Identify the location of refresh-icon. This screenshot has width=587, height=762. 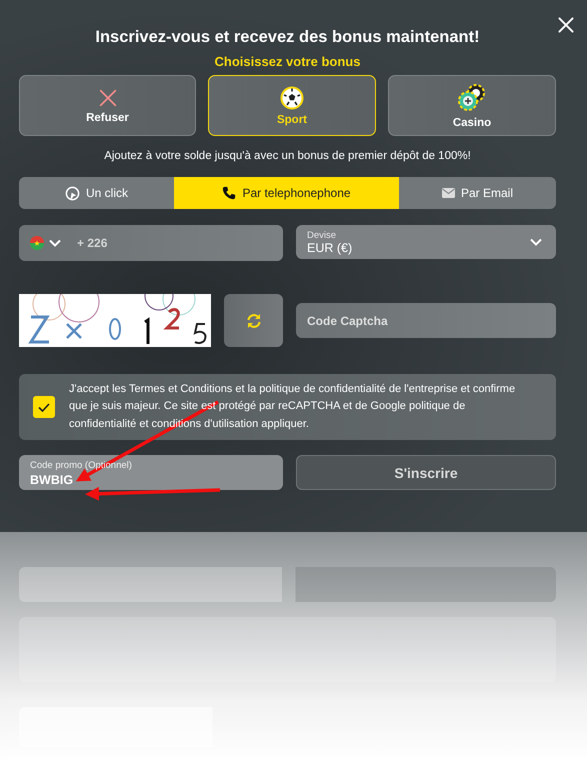
(254, 320).